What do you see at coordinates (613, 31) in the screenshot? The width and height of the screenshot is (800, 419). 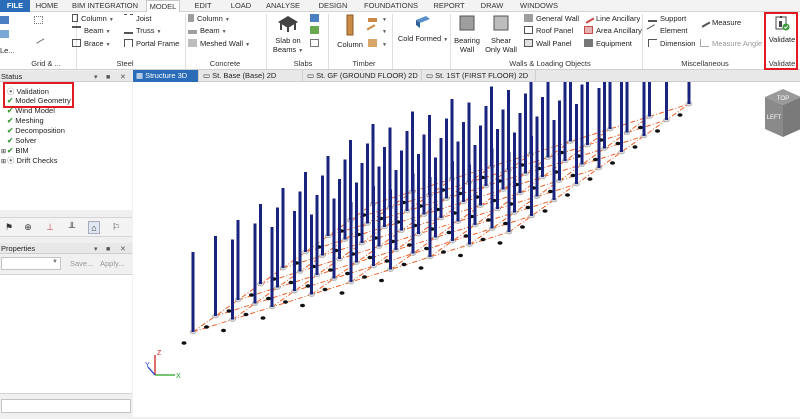 I see `area-ancillary-button: Area Ancillary` at bounding box center [613, 31].